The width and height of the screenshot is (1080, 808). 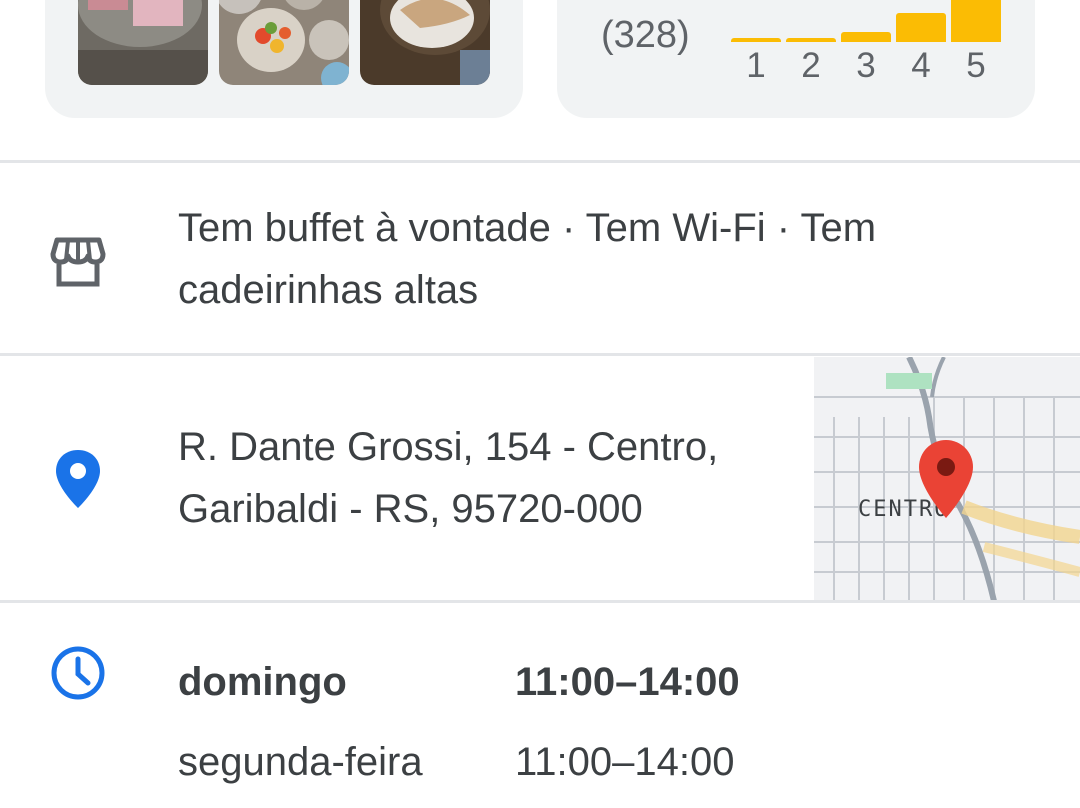 I want to click on map-pin-icon, so click(x=946, y=479).